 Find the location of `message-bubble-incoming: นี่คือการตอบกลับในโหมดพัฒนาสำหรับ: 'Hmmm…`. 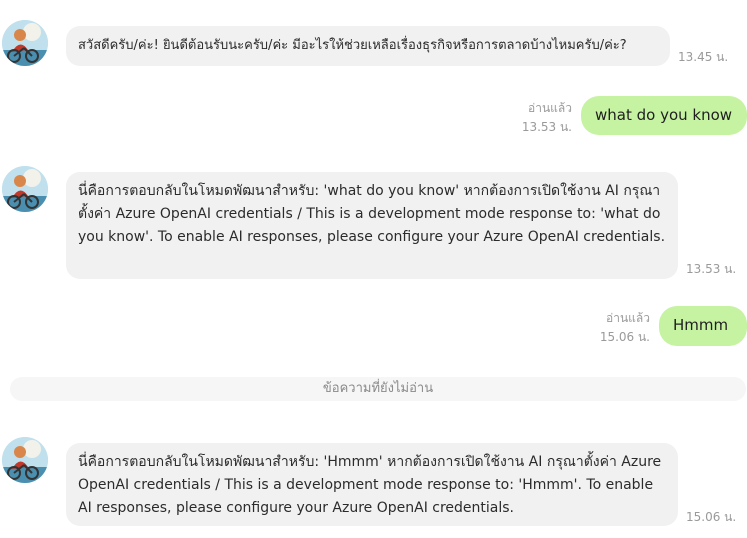

message-bubble-incoming: นี่คือการตอบกลับในโหมดพัฒนาสำหรับ: 'Hmmm… is located at coordinates (372, 484).